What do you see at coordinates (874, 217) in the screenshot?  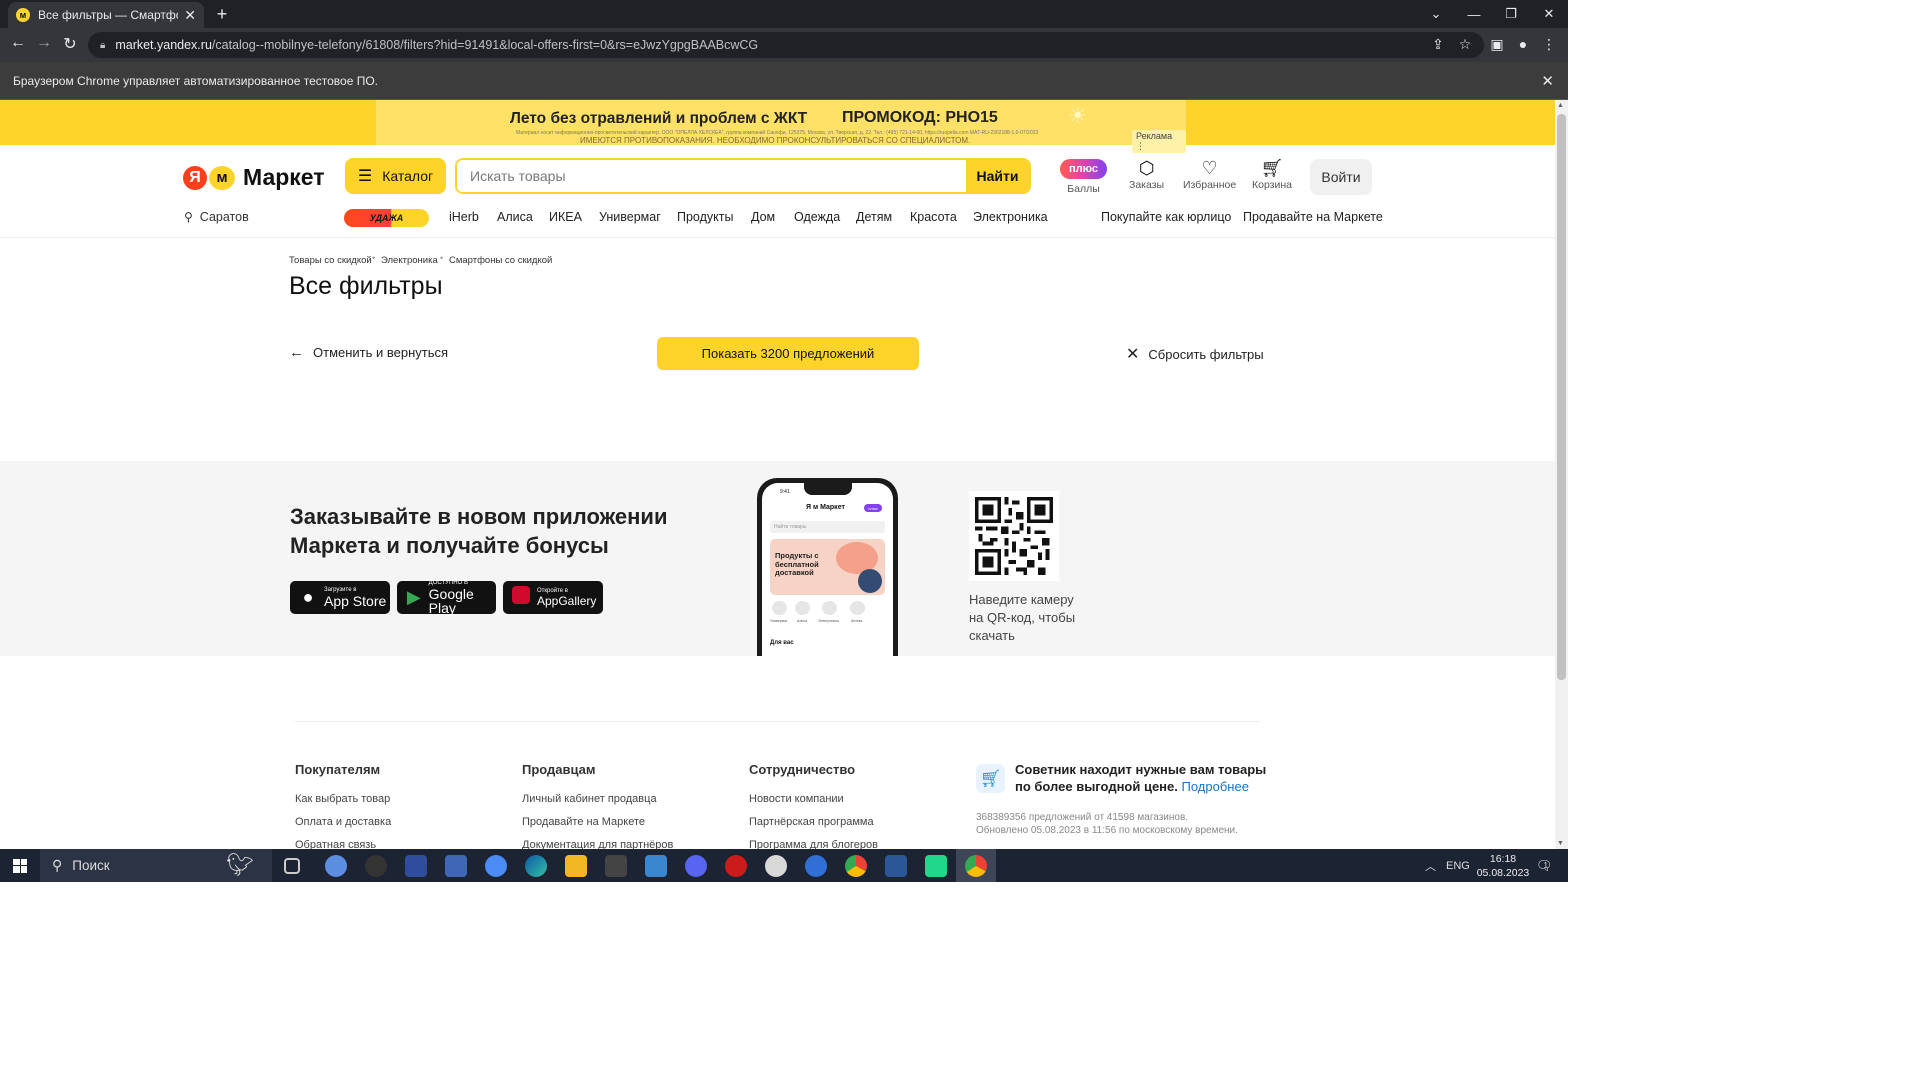 I see `nav-kids: Детям` at bounding box center [874, 217].